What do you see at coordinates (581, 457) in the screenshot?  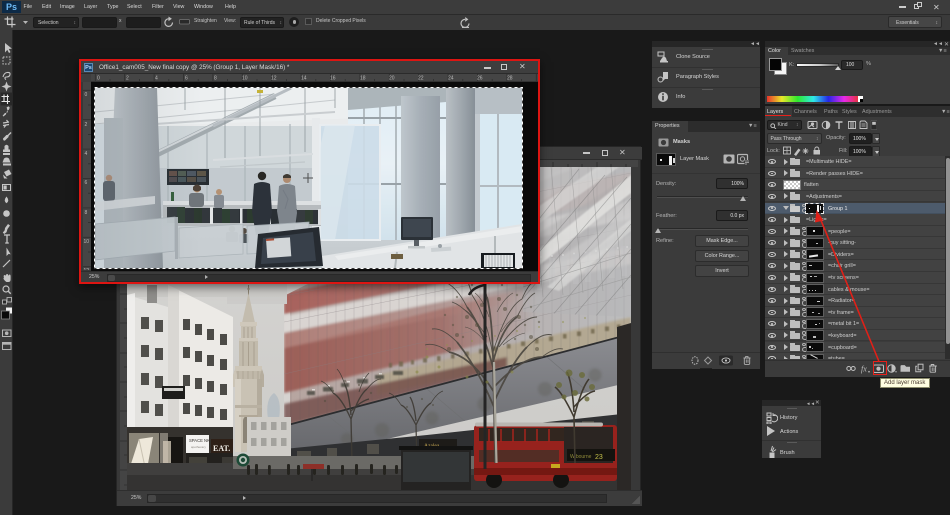 I see `svg-text: W.bourne` at bounding box center [581, 457].